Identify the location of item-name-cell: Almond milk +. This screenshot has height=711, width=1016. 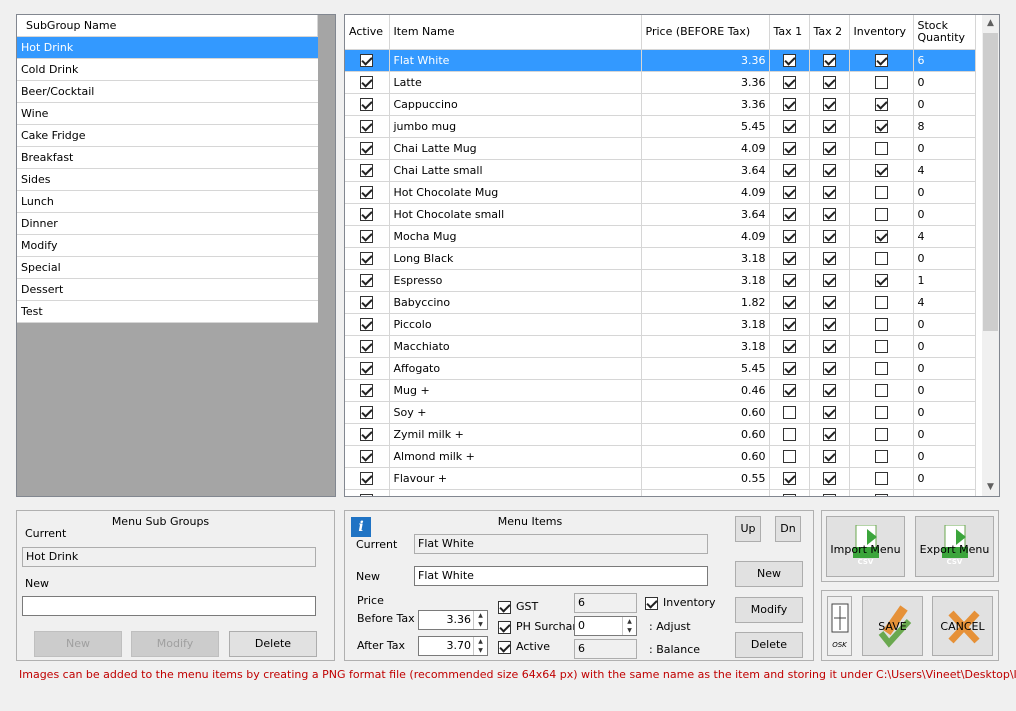
(515, 456).